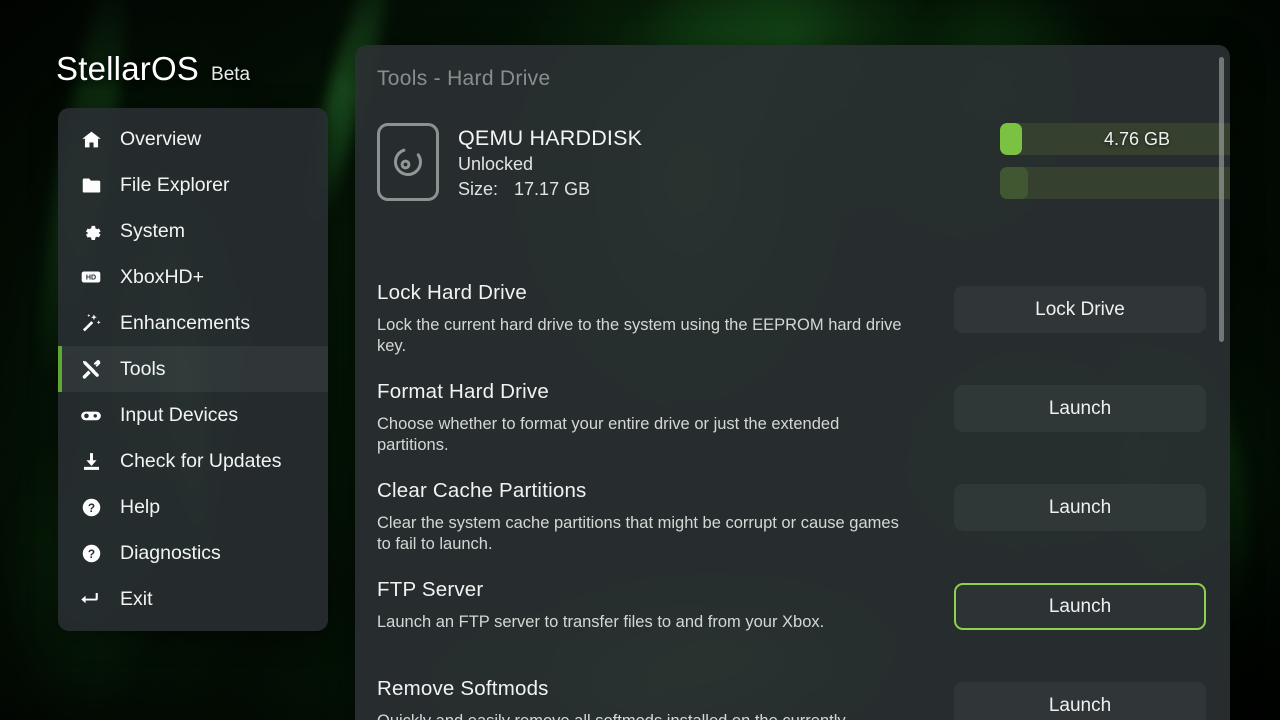 This screenshot has height=720, width=1280. Describe the element at coordinates (185, 322) in the screenshot. I see `sidebar-item-label: Enhancements` at that location.